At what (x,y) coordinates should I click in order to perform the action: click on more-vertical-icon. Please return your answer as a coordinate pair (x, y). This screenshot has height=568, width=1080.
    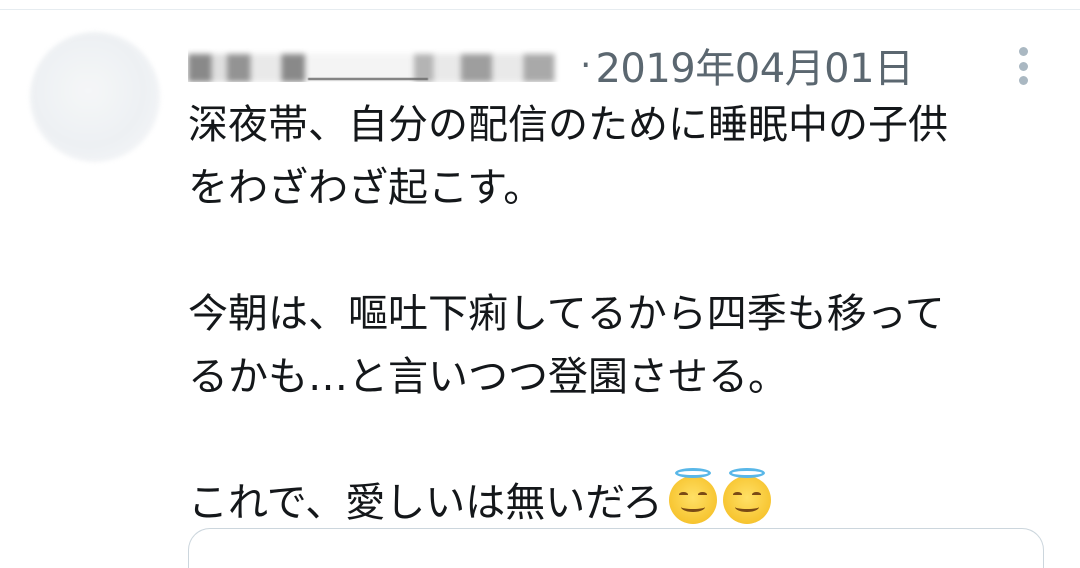
    Looking at the image, I should click on (1023, 66).